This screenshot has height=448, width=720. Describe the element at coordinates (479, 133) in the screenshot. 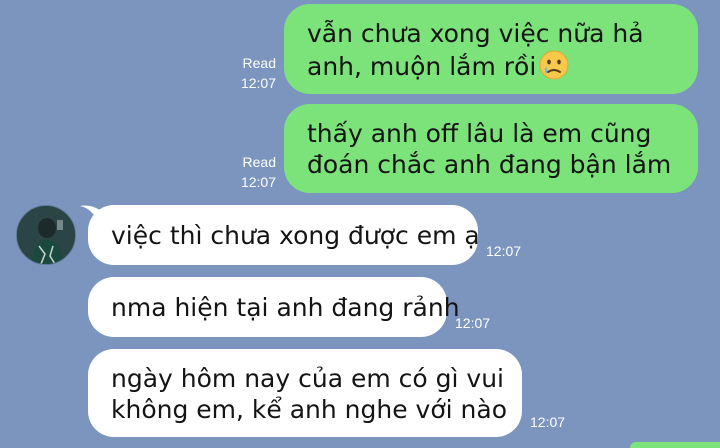

I see `message-line: thấy anh off lâu là em cũng` at that location.